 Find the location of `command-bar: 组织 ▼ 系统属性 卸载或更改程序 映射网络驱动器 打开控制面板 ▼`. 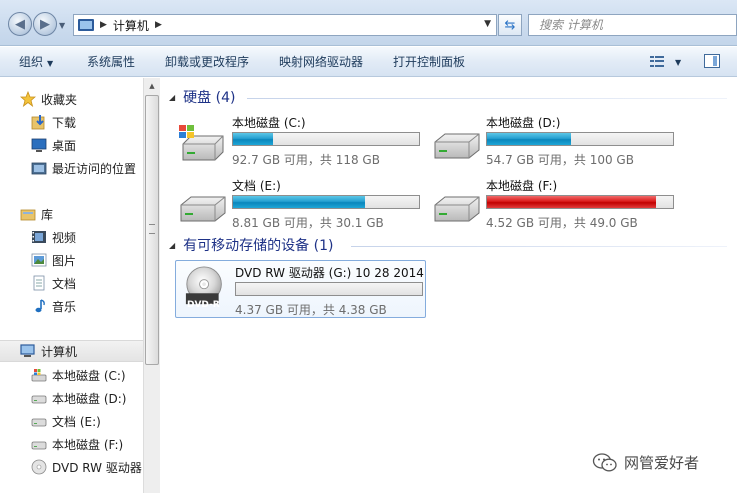

command-bar: 组织 ▼ 系统属性 卸载或更改程序 映射网络驱动器 打开控制面板 ▼ is located at coordinates (368, 62).